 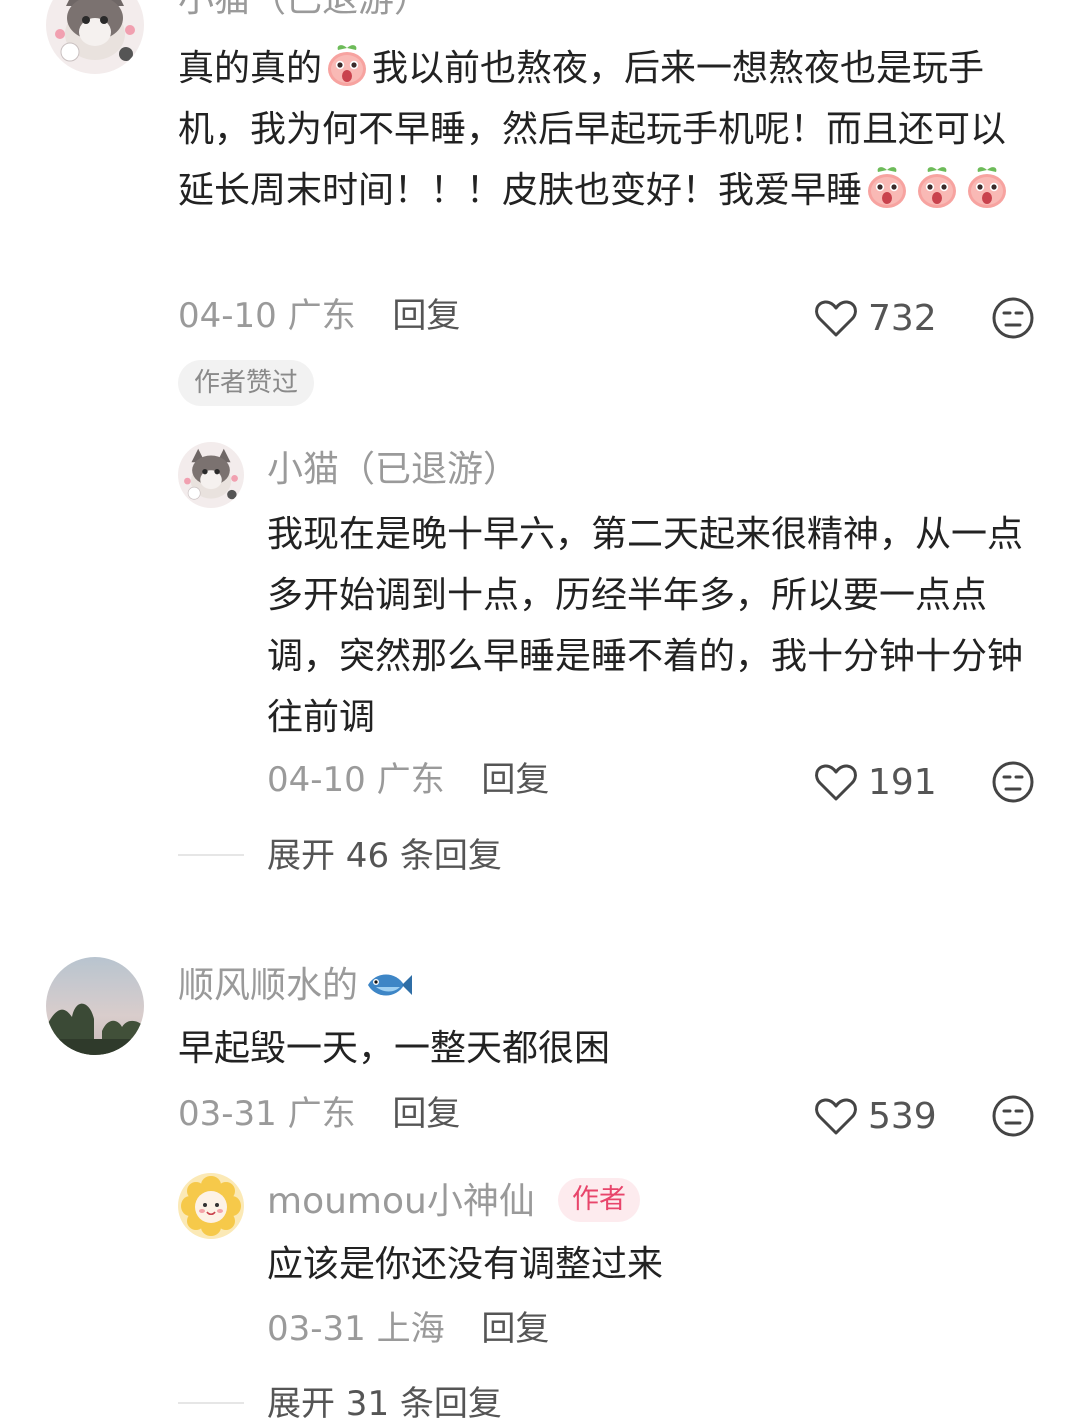 I want to click on like-button: 539, so click(x=875, y=1116).